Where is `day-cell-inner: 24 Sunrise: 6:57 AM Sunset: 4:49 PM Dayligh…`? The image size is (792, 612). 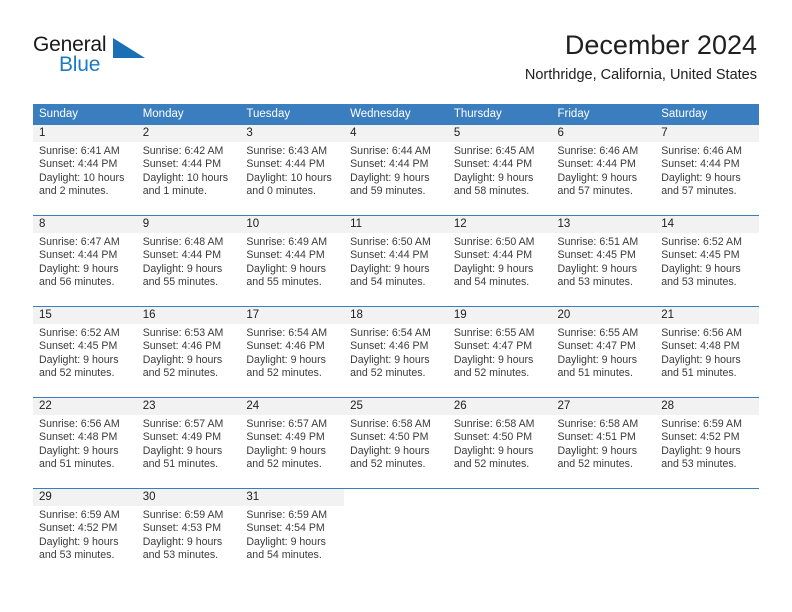 day-cell-inner: 24 Sunrise: 6:57 AM Sunset: 4:49 PM Dayligh… is located at coordinates (292, 443).